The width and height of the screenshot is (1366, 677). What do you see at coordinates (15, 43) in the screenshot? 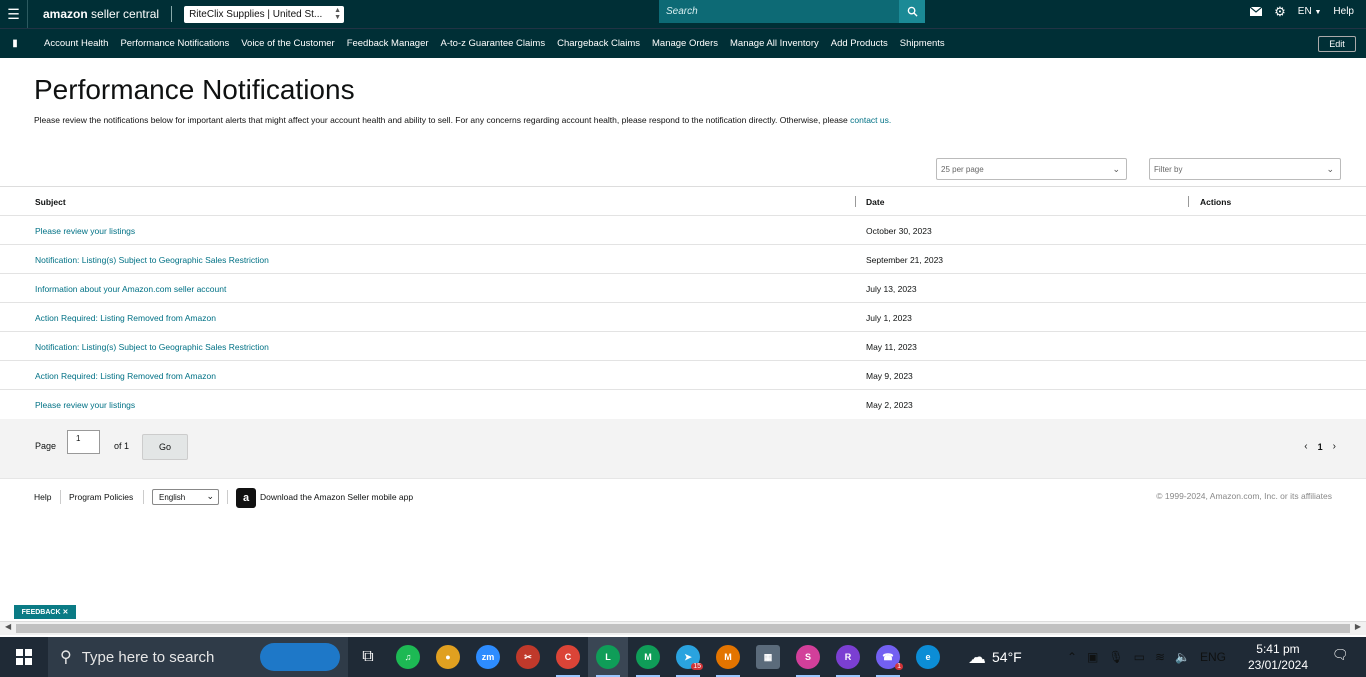
I see `bookmark-icon: ▮` at bounding box center [15, 43].